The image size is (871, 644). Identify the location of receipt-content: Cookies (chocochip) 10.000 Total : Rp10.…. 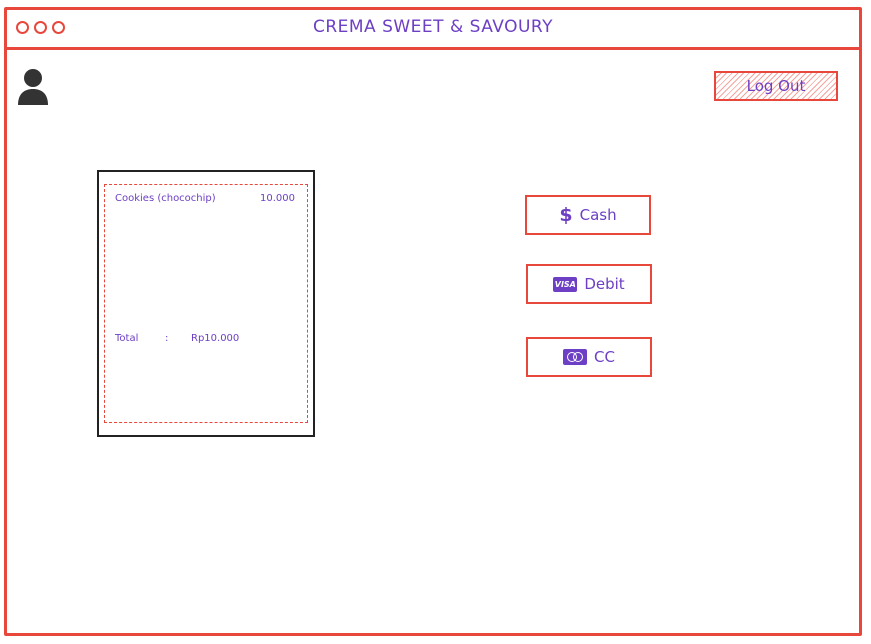
(206, 303).